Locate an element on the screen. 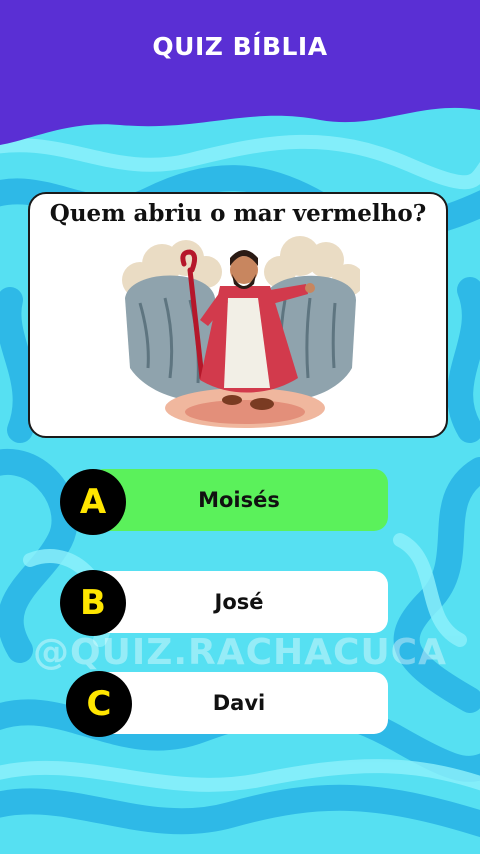  answer-c-label: Davi is located at coordinates (239, 703).